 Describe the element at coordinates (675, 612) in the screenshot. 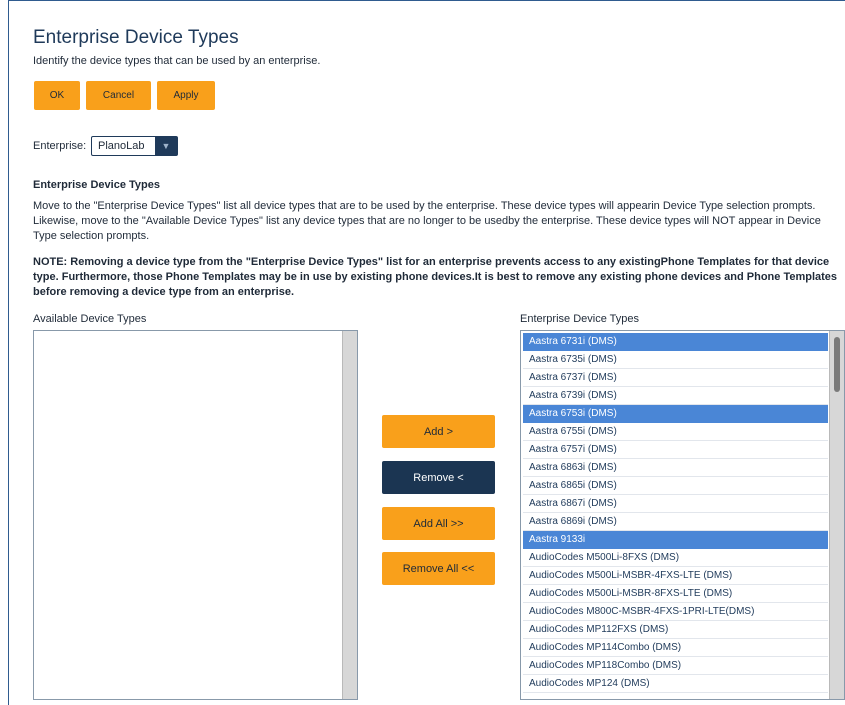

I see `list-item: AudioCodes M800C-MSBR-4FXS-1PRI-LTE(DMS)` at that location.